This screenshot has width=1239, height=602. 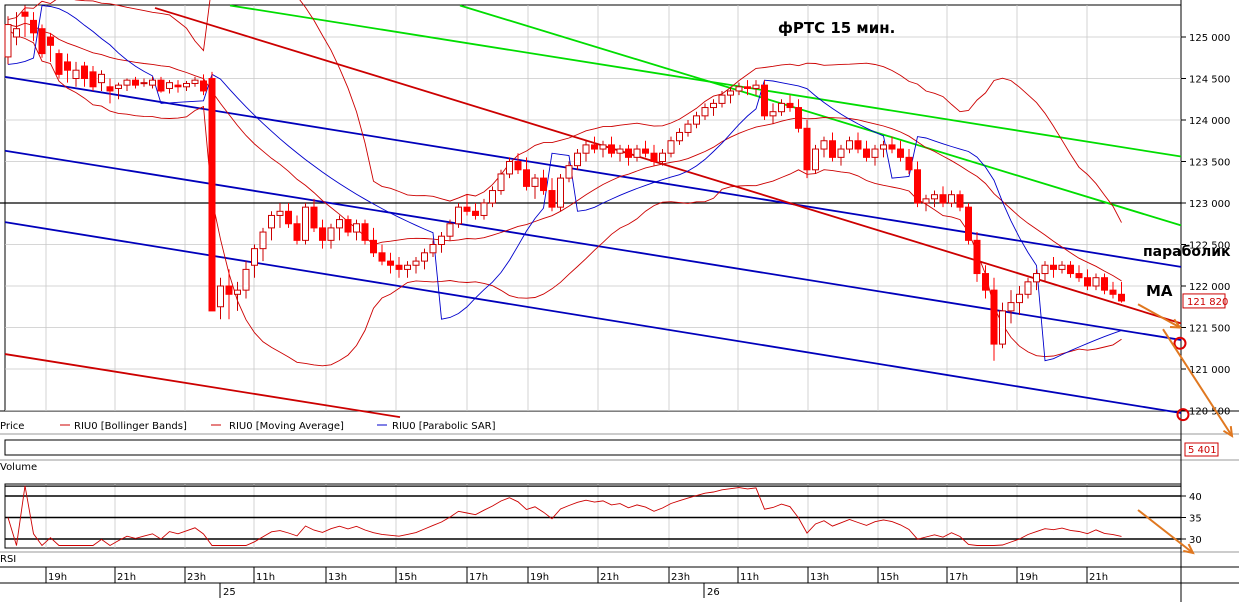 What do you see at coordinates (12, 426) in the screenshot?
I see `legend-price-label: Price` at bounding box center [12, 426].